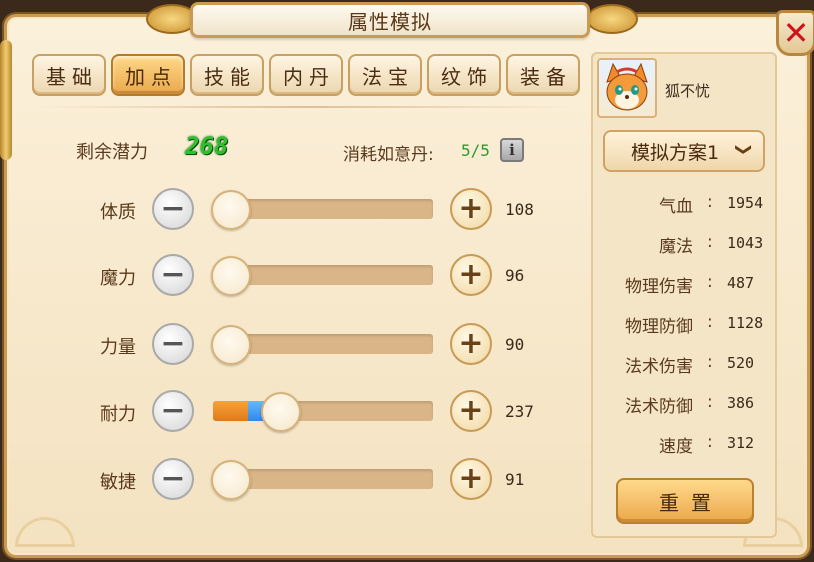 The height and width of the screenshot is (562, 814). Describe the element at coordinates (475, 150) in the screenshot. I see `pill-value: 5/5` at that location.